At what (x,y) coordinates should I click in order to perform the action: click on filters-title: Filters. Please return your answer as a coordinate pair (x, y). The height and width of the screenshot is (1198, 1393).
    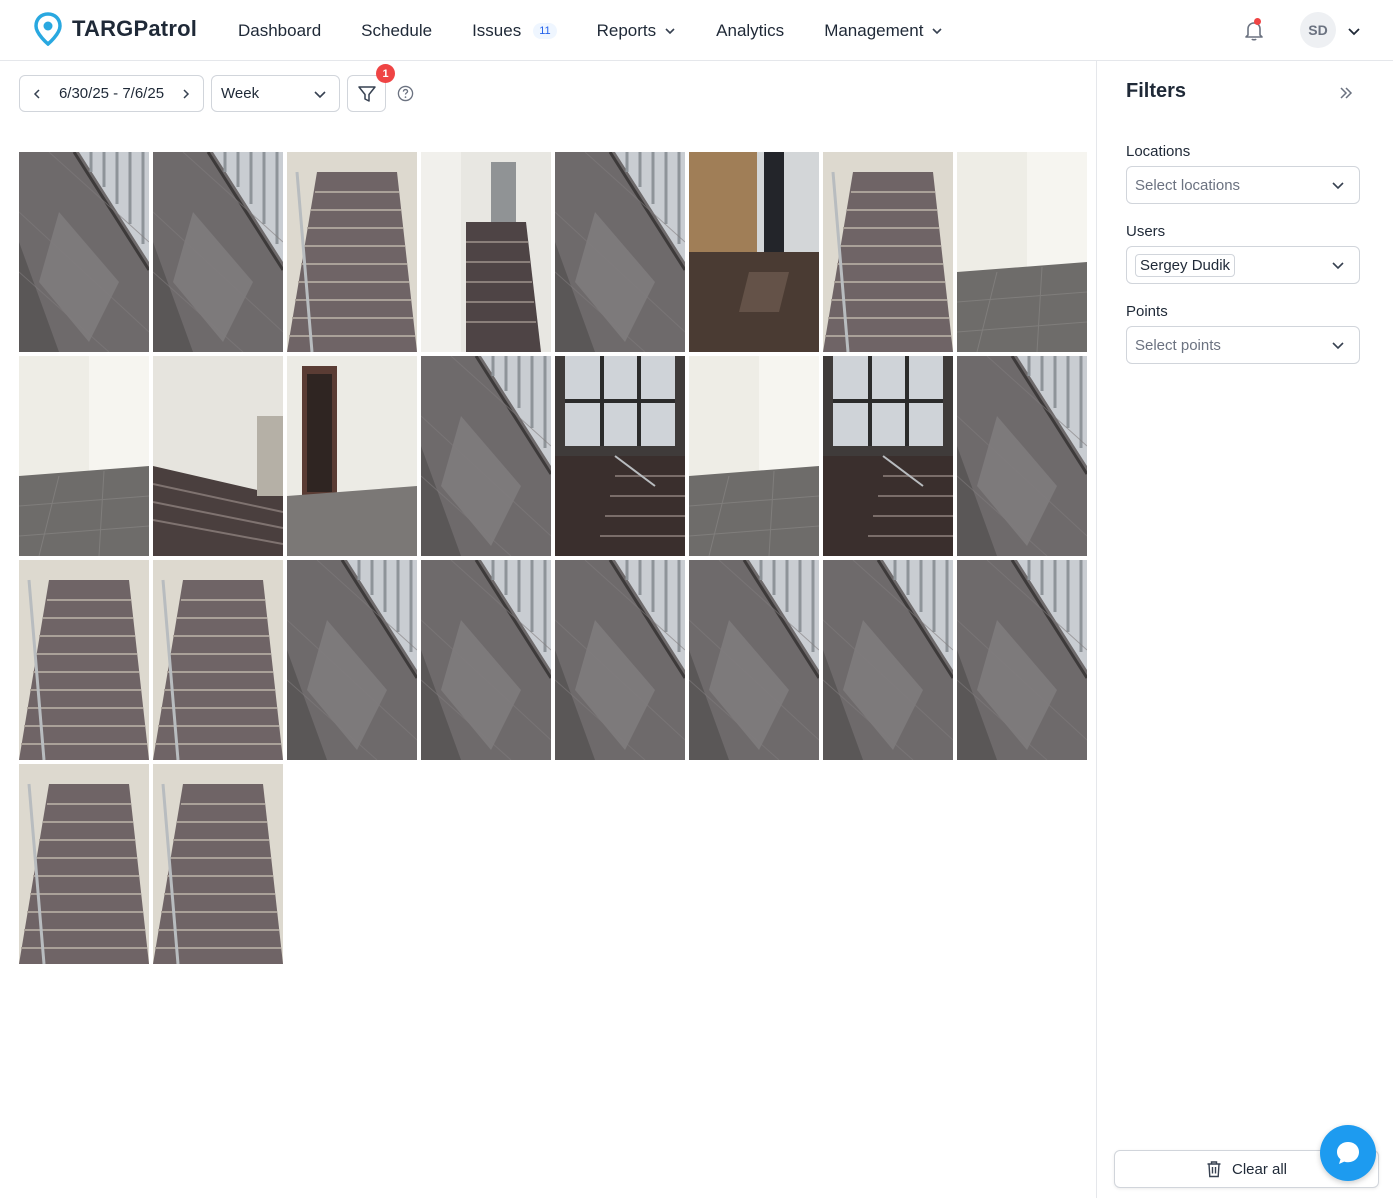
    Looking at the image, I should click on (1156, 91).